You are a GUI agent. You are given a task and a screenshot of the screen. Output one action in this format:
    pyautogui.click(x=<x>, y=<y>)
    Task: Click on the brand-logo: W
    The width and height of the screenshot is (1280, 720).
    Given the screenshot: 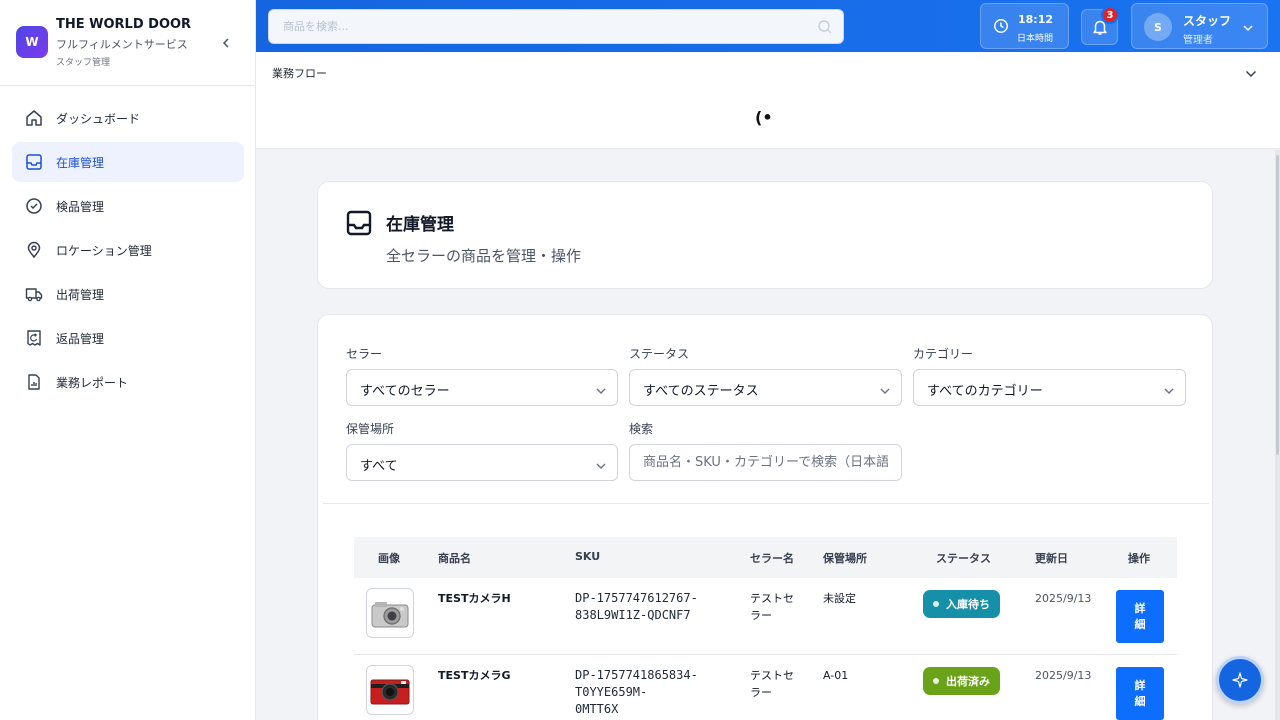 What is the action you would take?
    pyautogui.click(x=32, y=42)
    